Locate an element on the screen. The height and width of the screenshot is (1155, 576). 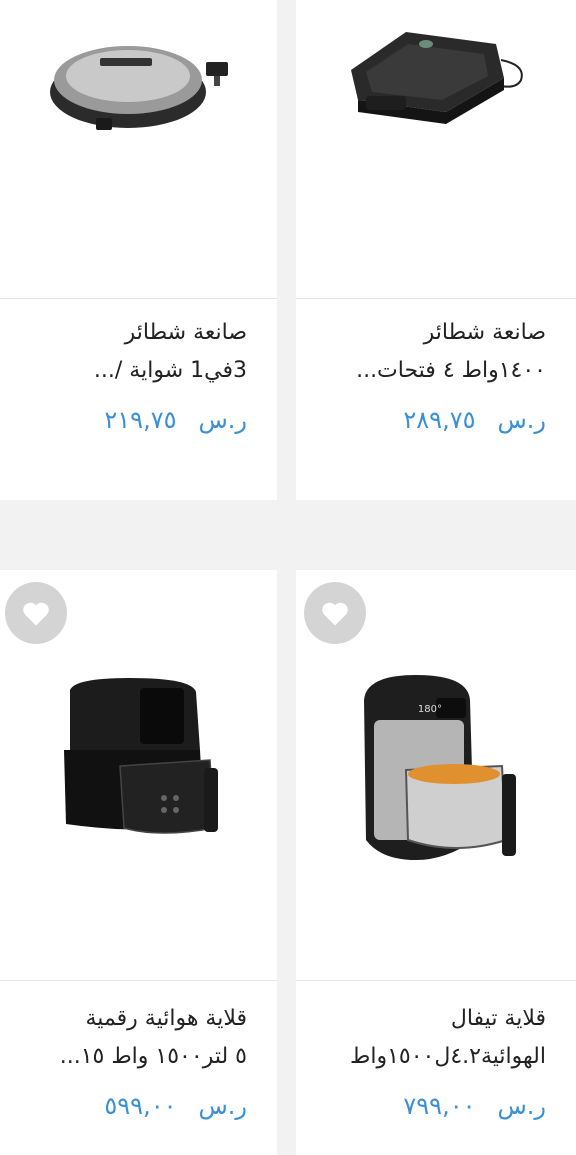
price-value: ٥٩٩,٠٠ is located at coordinates (140, 1106).